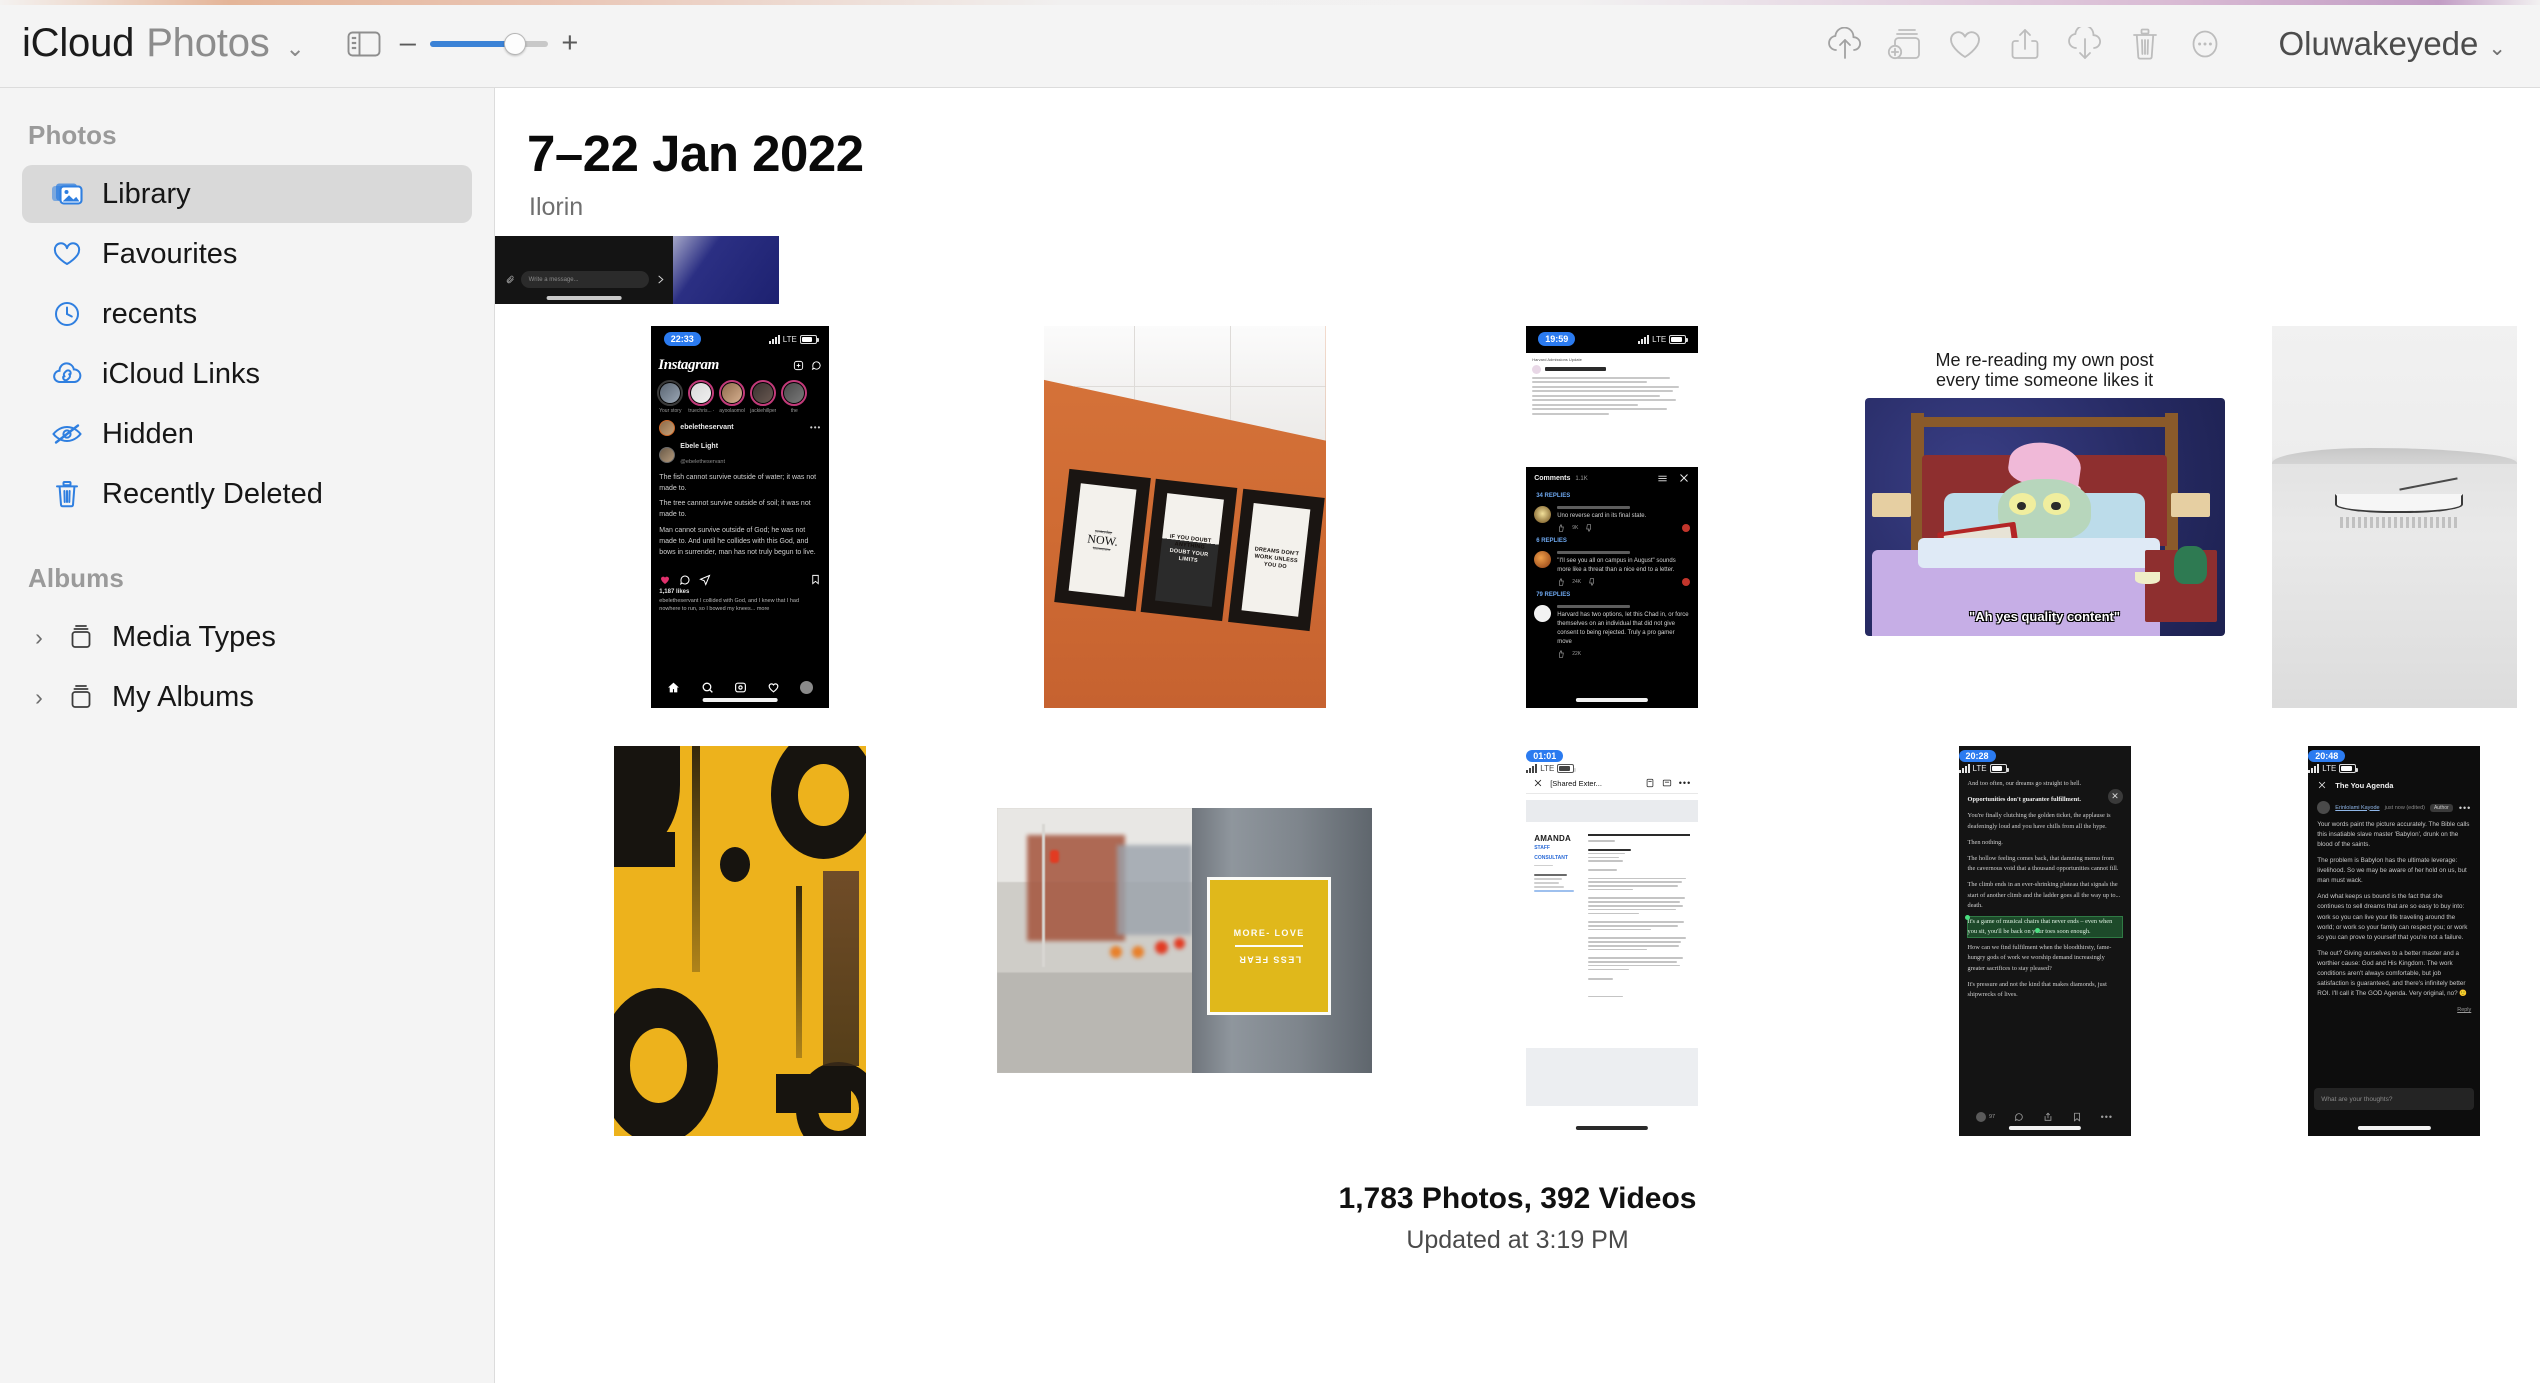  Describe the element at coordinates (740, 687) in the screenshot. I see `instagram-tabbar` at that location.